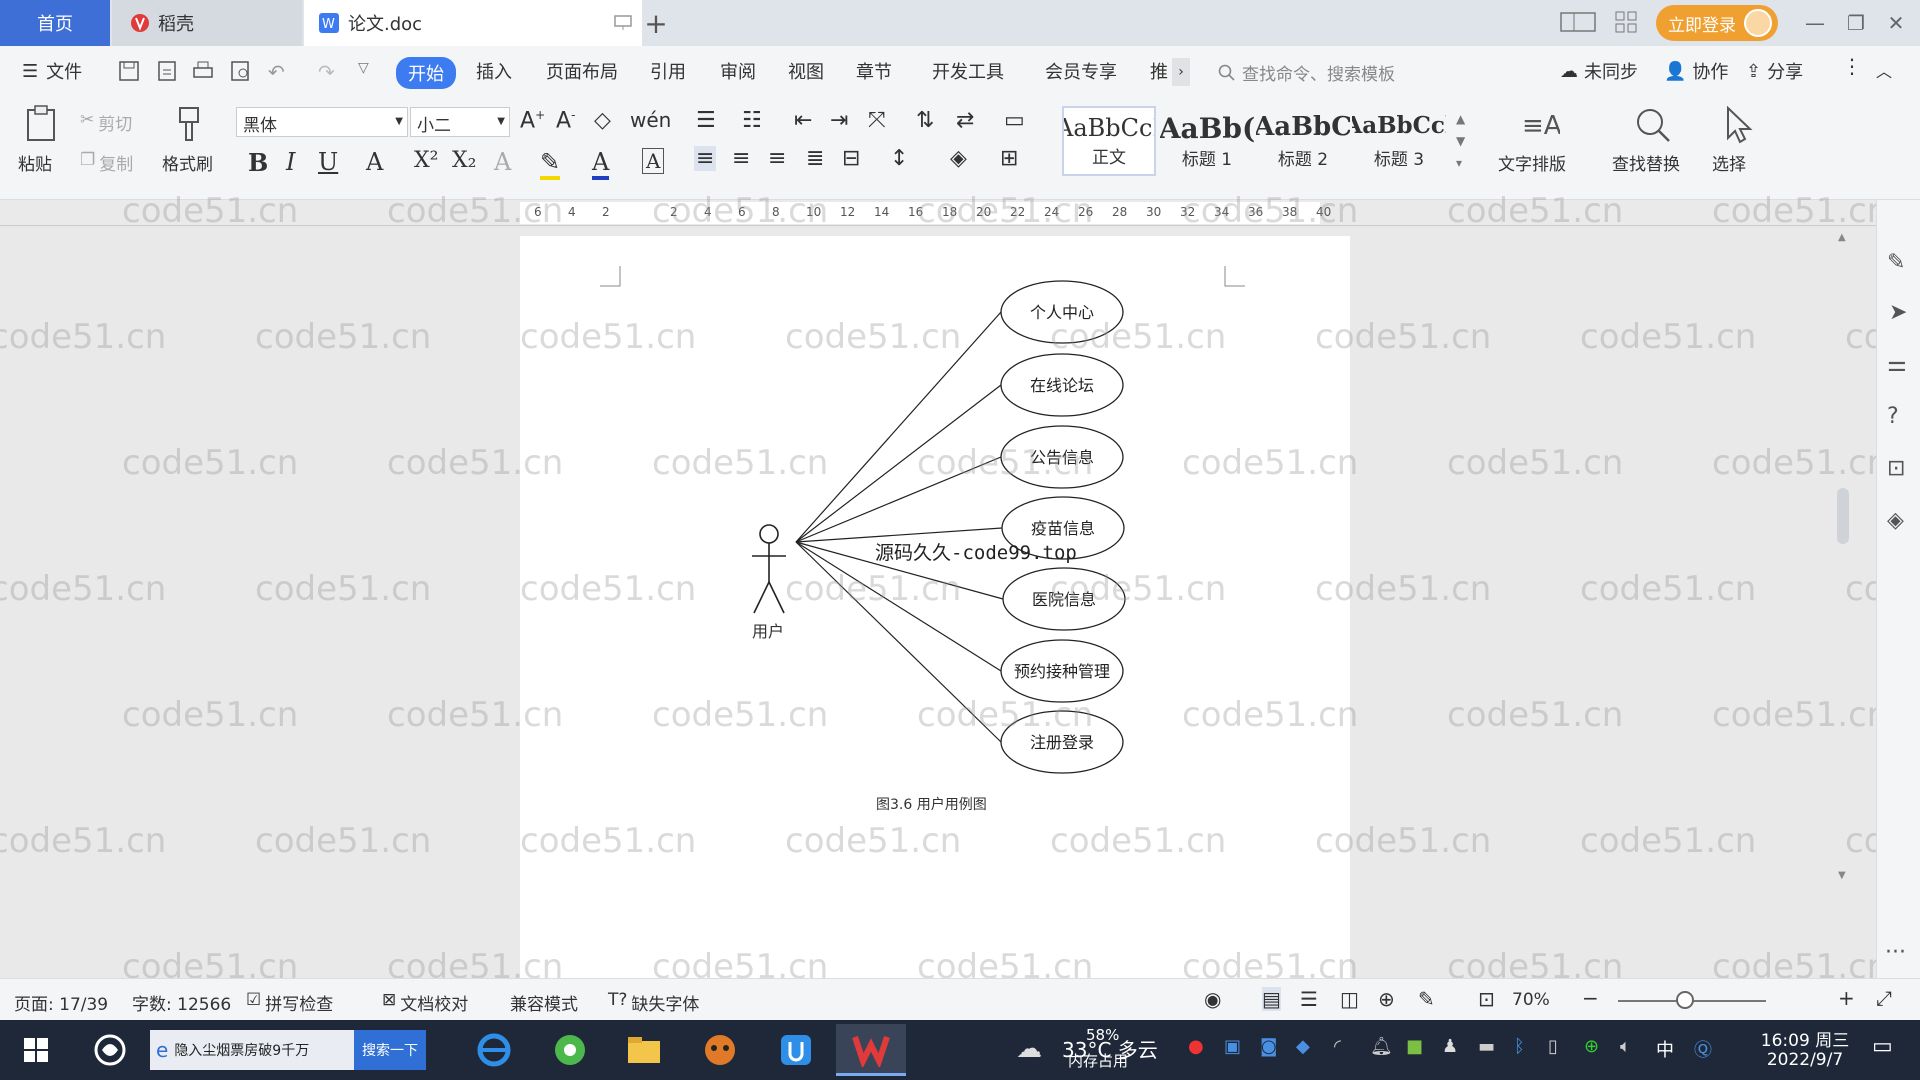 The height and width of the screenshot is (1080, 1920). What do you see at coordinates (276, 72) in the screenshot?
I see `undo-icon: ↶` at bounding box center [276, 72].